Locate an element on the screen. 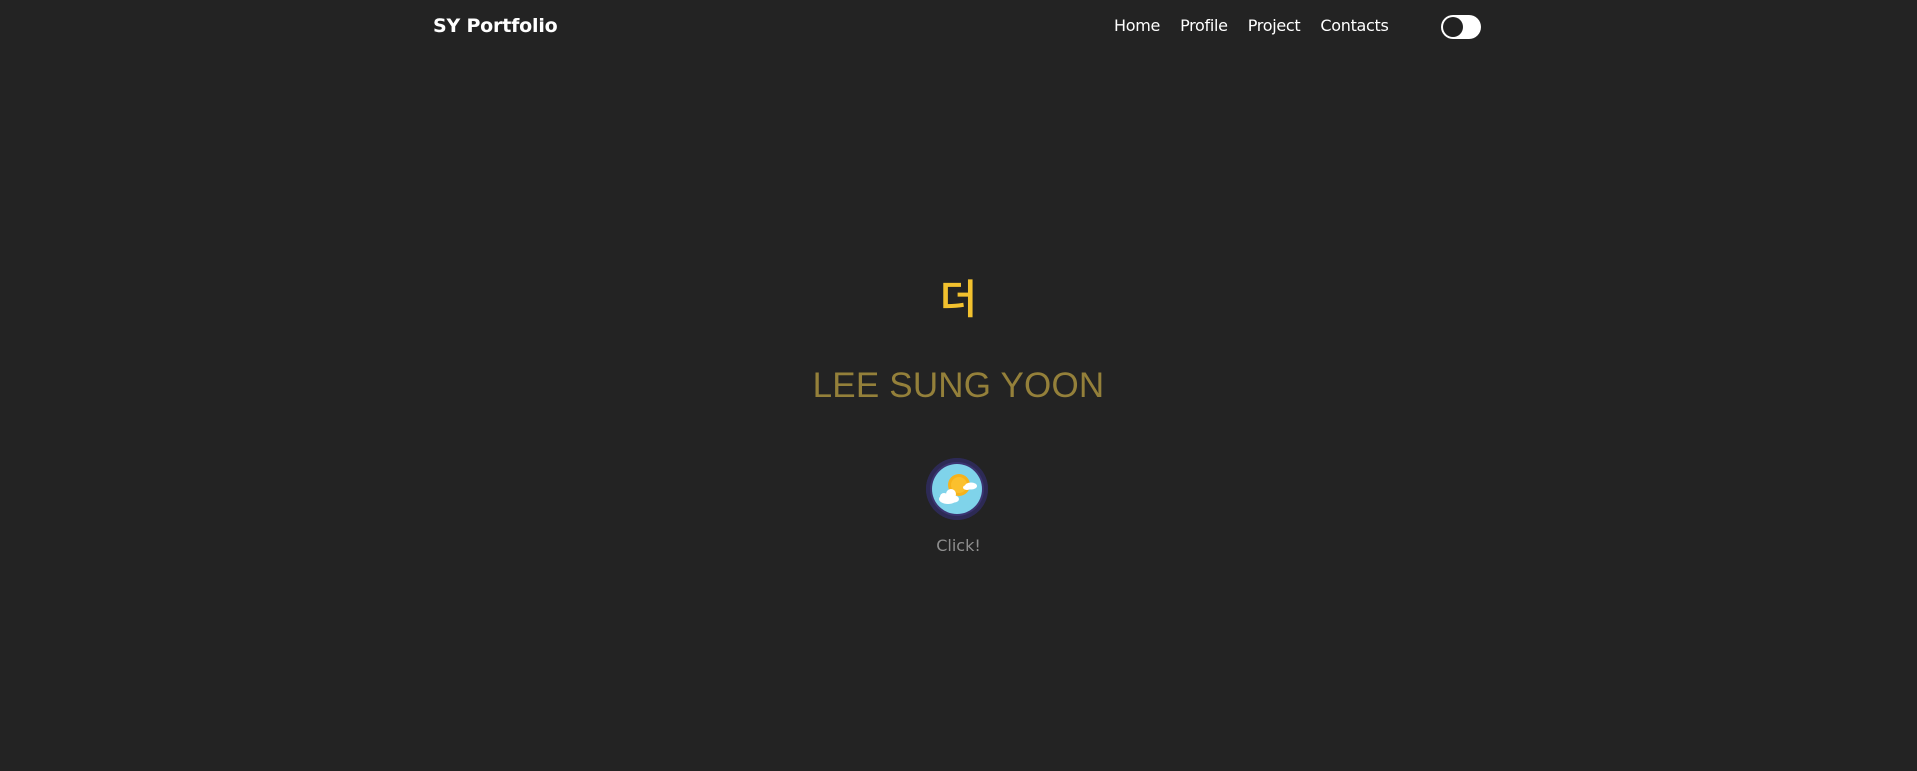 The image size is (1917, 771). nav-profile-link: Profile is located at coordinates (1204, 26).